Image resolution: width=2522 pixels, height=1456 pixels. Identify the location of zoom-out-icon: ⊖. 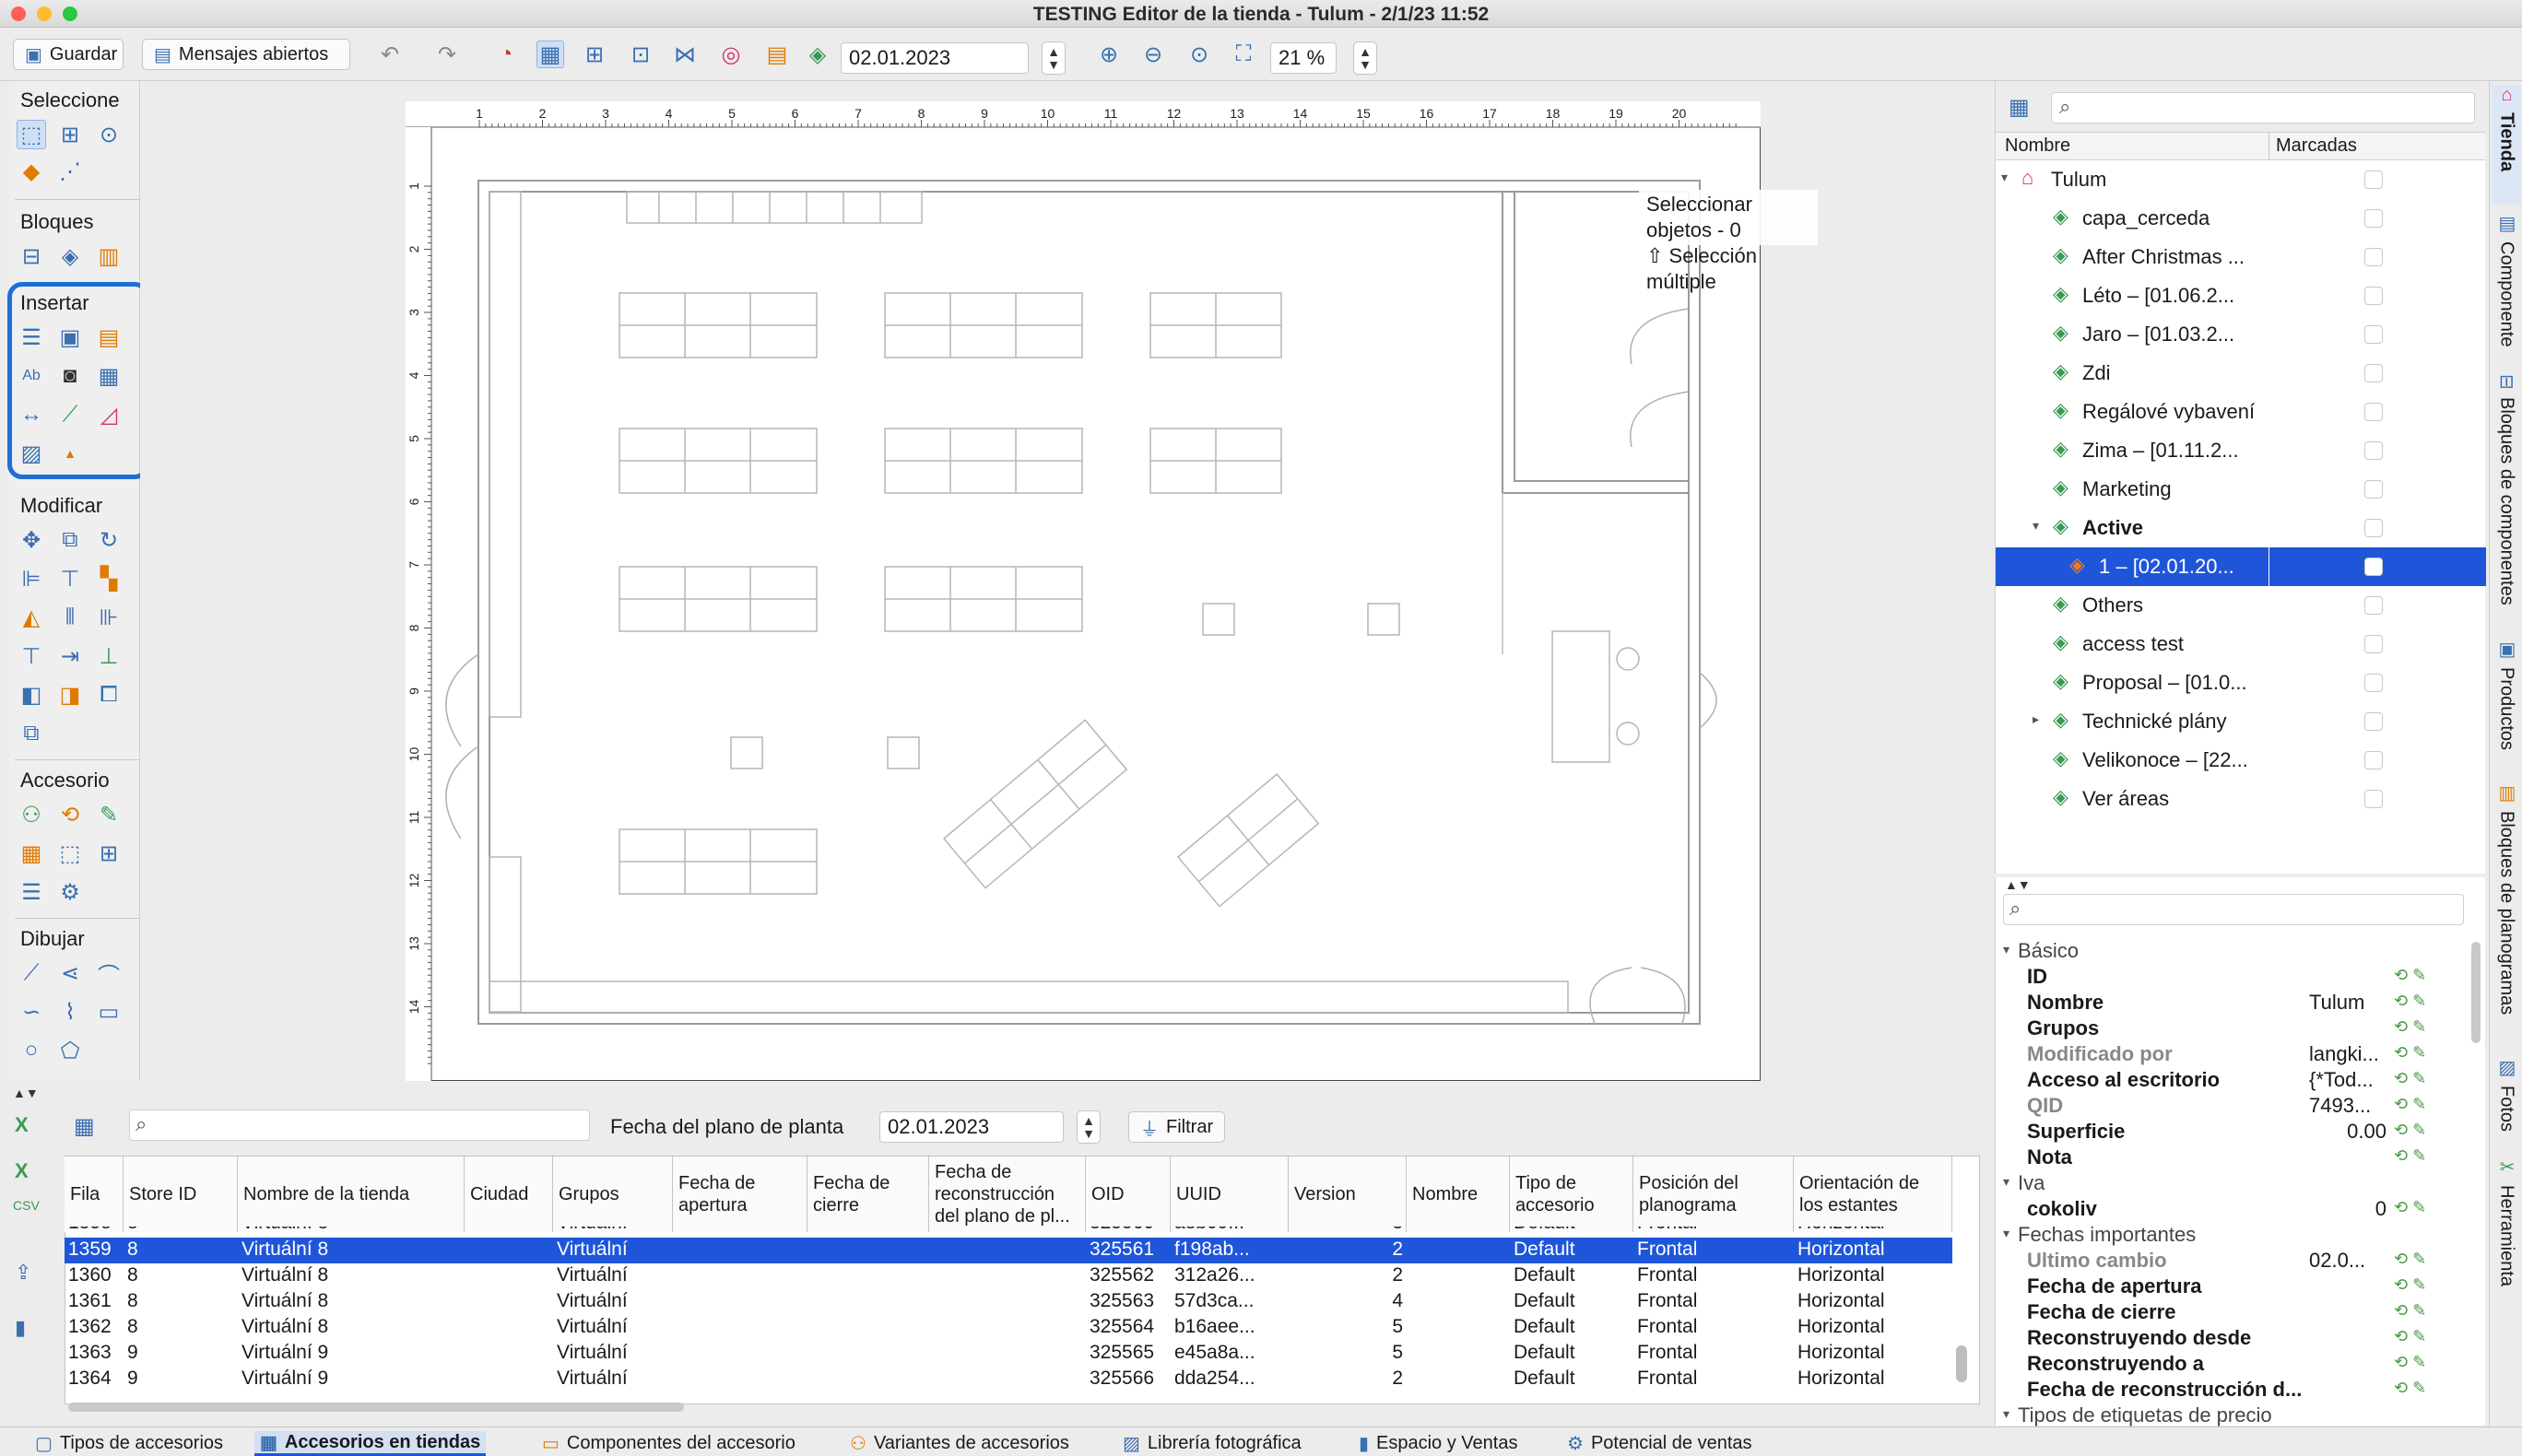
(1153, 54).